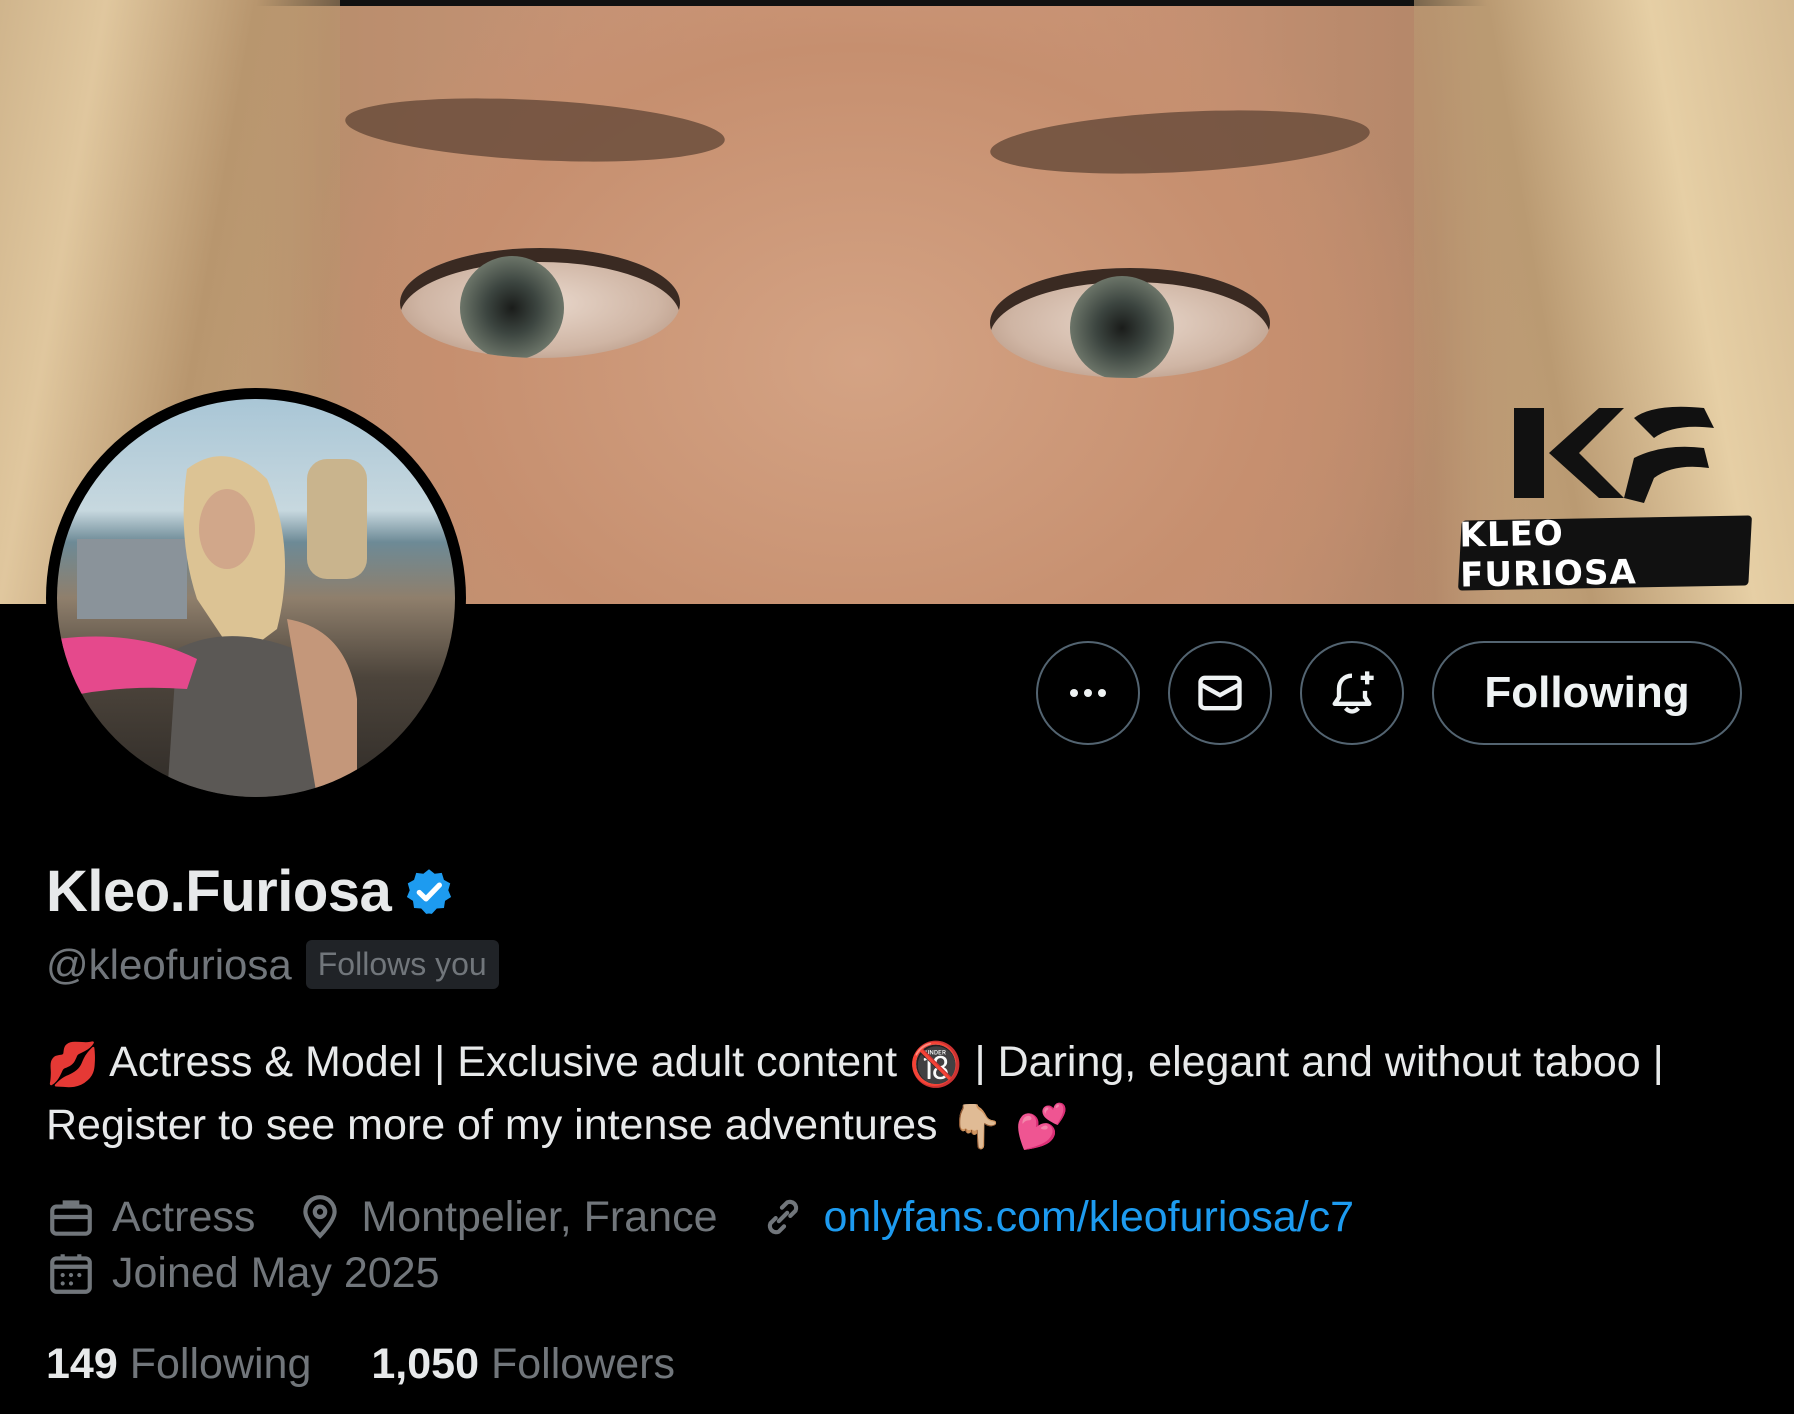 The width and height of the screenshot is (1794, 1414). I want to click on calendar-icon, so click(71, 1274).